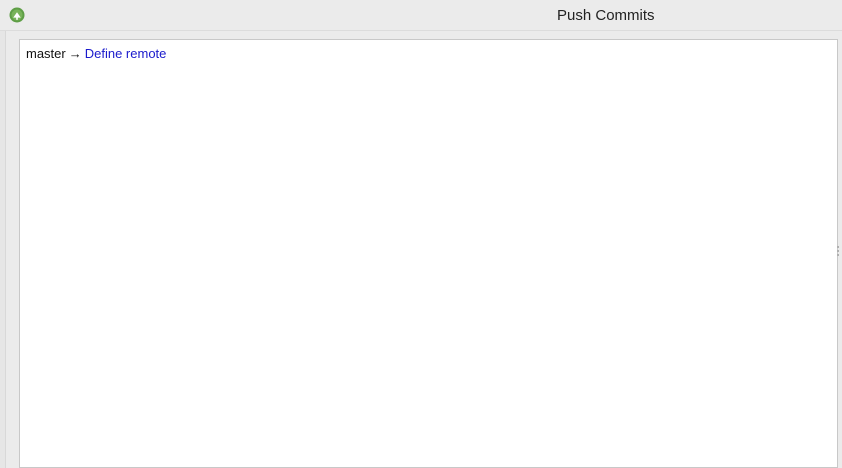 The width and height of the screenshot is (842, 468). What do you see at coordinates (75, 53) in the screenshot?
I see `arrow-icon: →` at bounding box center [75, 53].